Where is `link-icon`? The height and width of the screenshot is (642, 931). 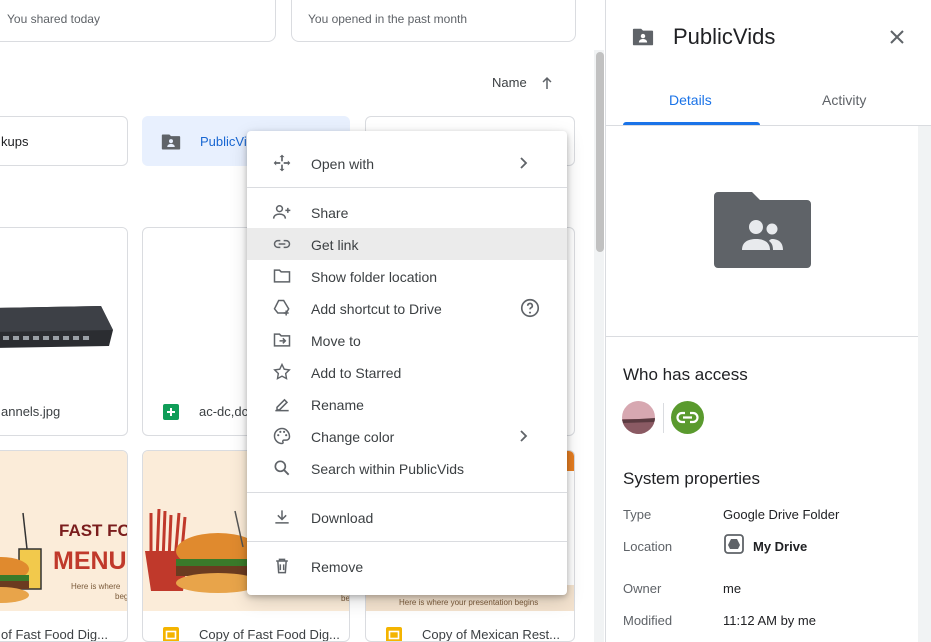 link-icon is located at coordinates (282, 244).